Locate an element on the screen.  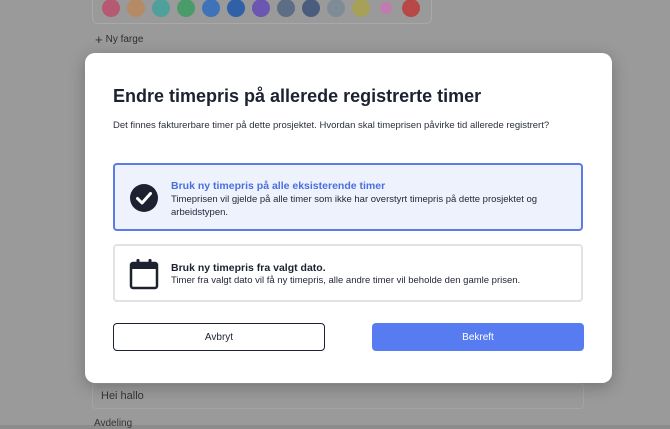
plus-icon: + is located at coordinates (99, 39).